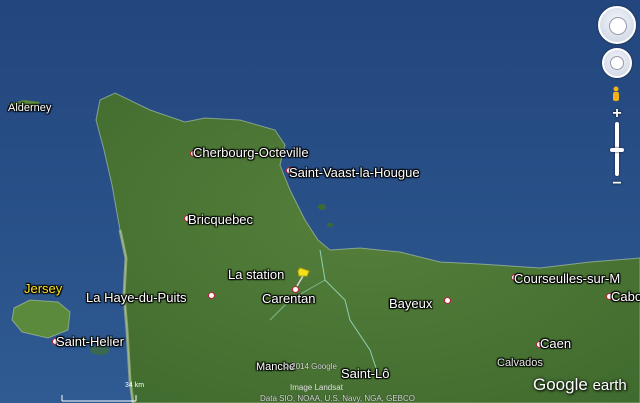 This screenshot has height=403, width=640. I want to click on label-jersey: Jersey, so click(43, 288).